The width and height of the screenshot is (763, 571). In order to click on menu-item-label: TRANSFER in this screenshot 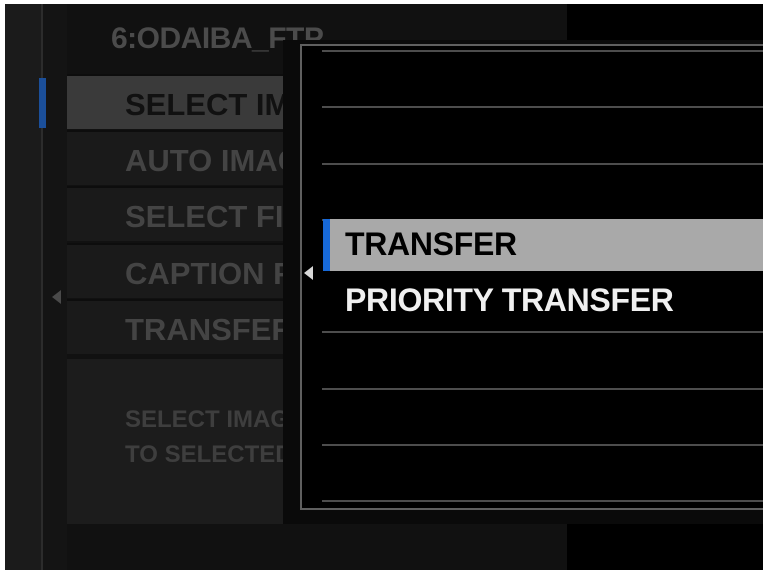, I will do `click(209, 329)`.